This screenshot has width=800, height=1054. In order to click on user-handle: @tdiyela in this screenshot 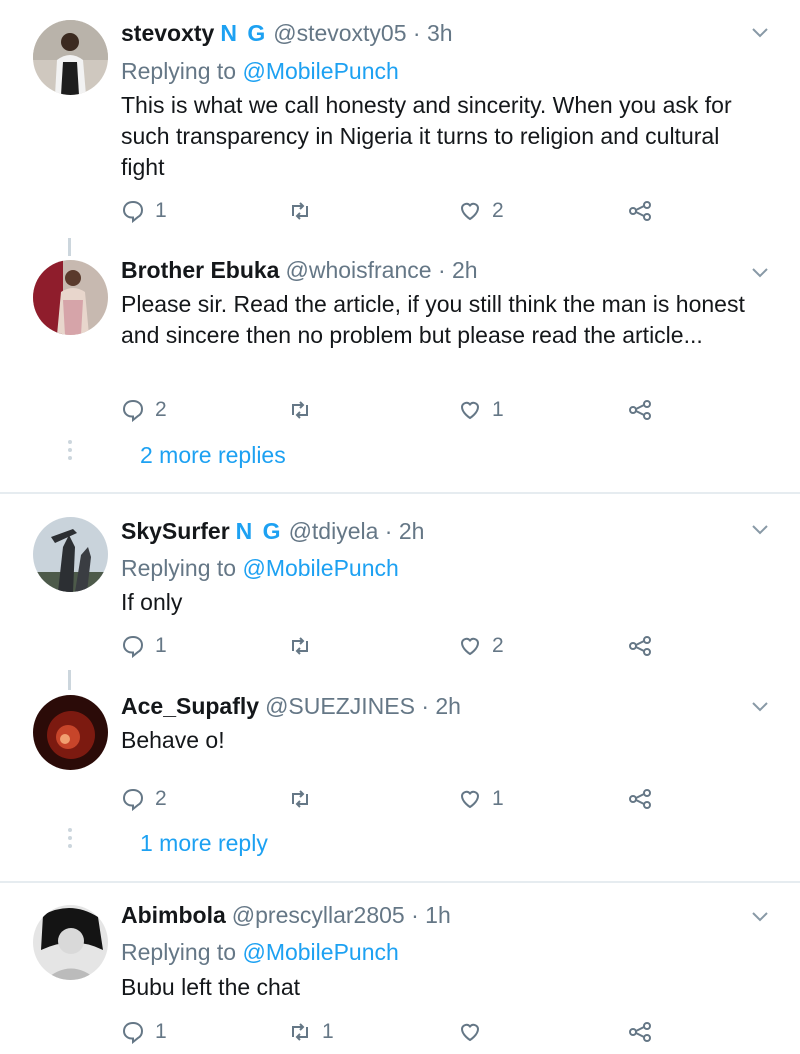, I will do `click(334, 531)`.